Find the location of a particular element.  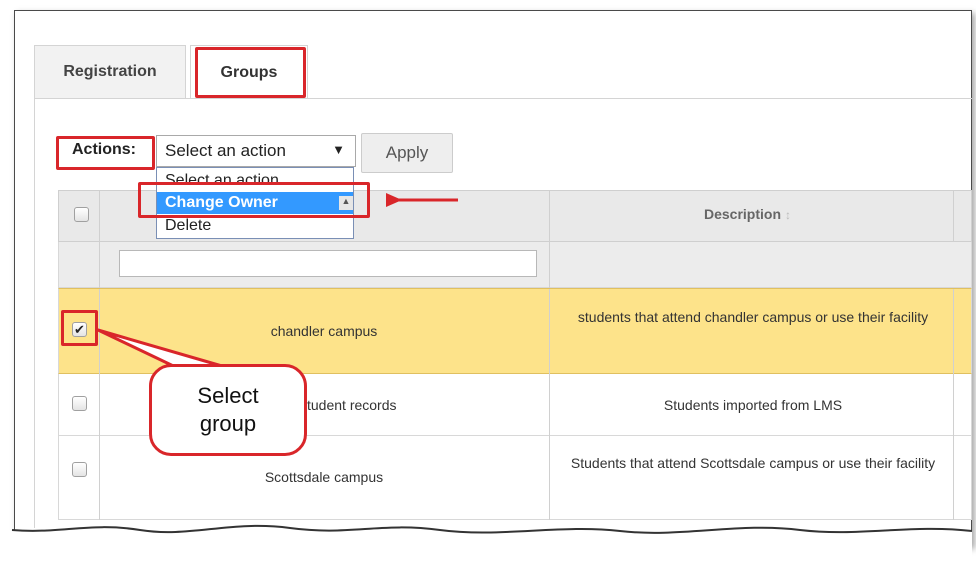

column-header-description: Description ↕ is located at coordinates (747, 214).